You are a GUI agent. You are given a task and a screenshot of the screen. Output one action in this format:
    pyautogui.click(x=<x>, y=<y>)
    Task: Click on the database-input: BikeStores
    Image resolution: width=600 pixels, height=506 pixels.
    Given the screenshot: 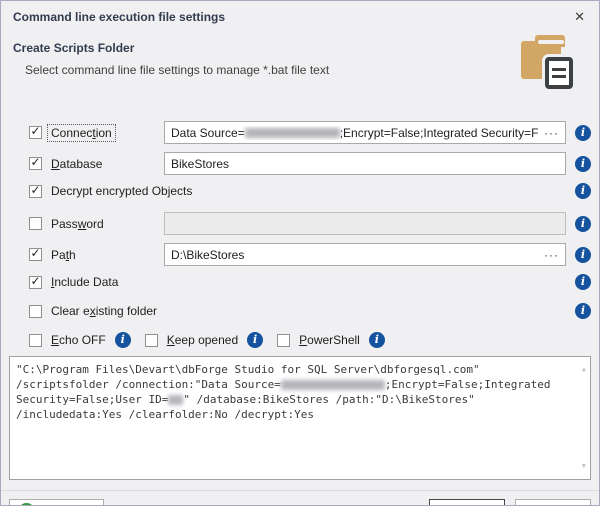 What is the action you would take?
    pyautogui.click(x=365, y=163)
    